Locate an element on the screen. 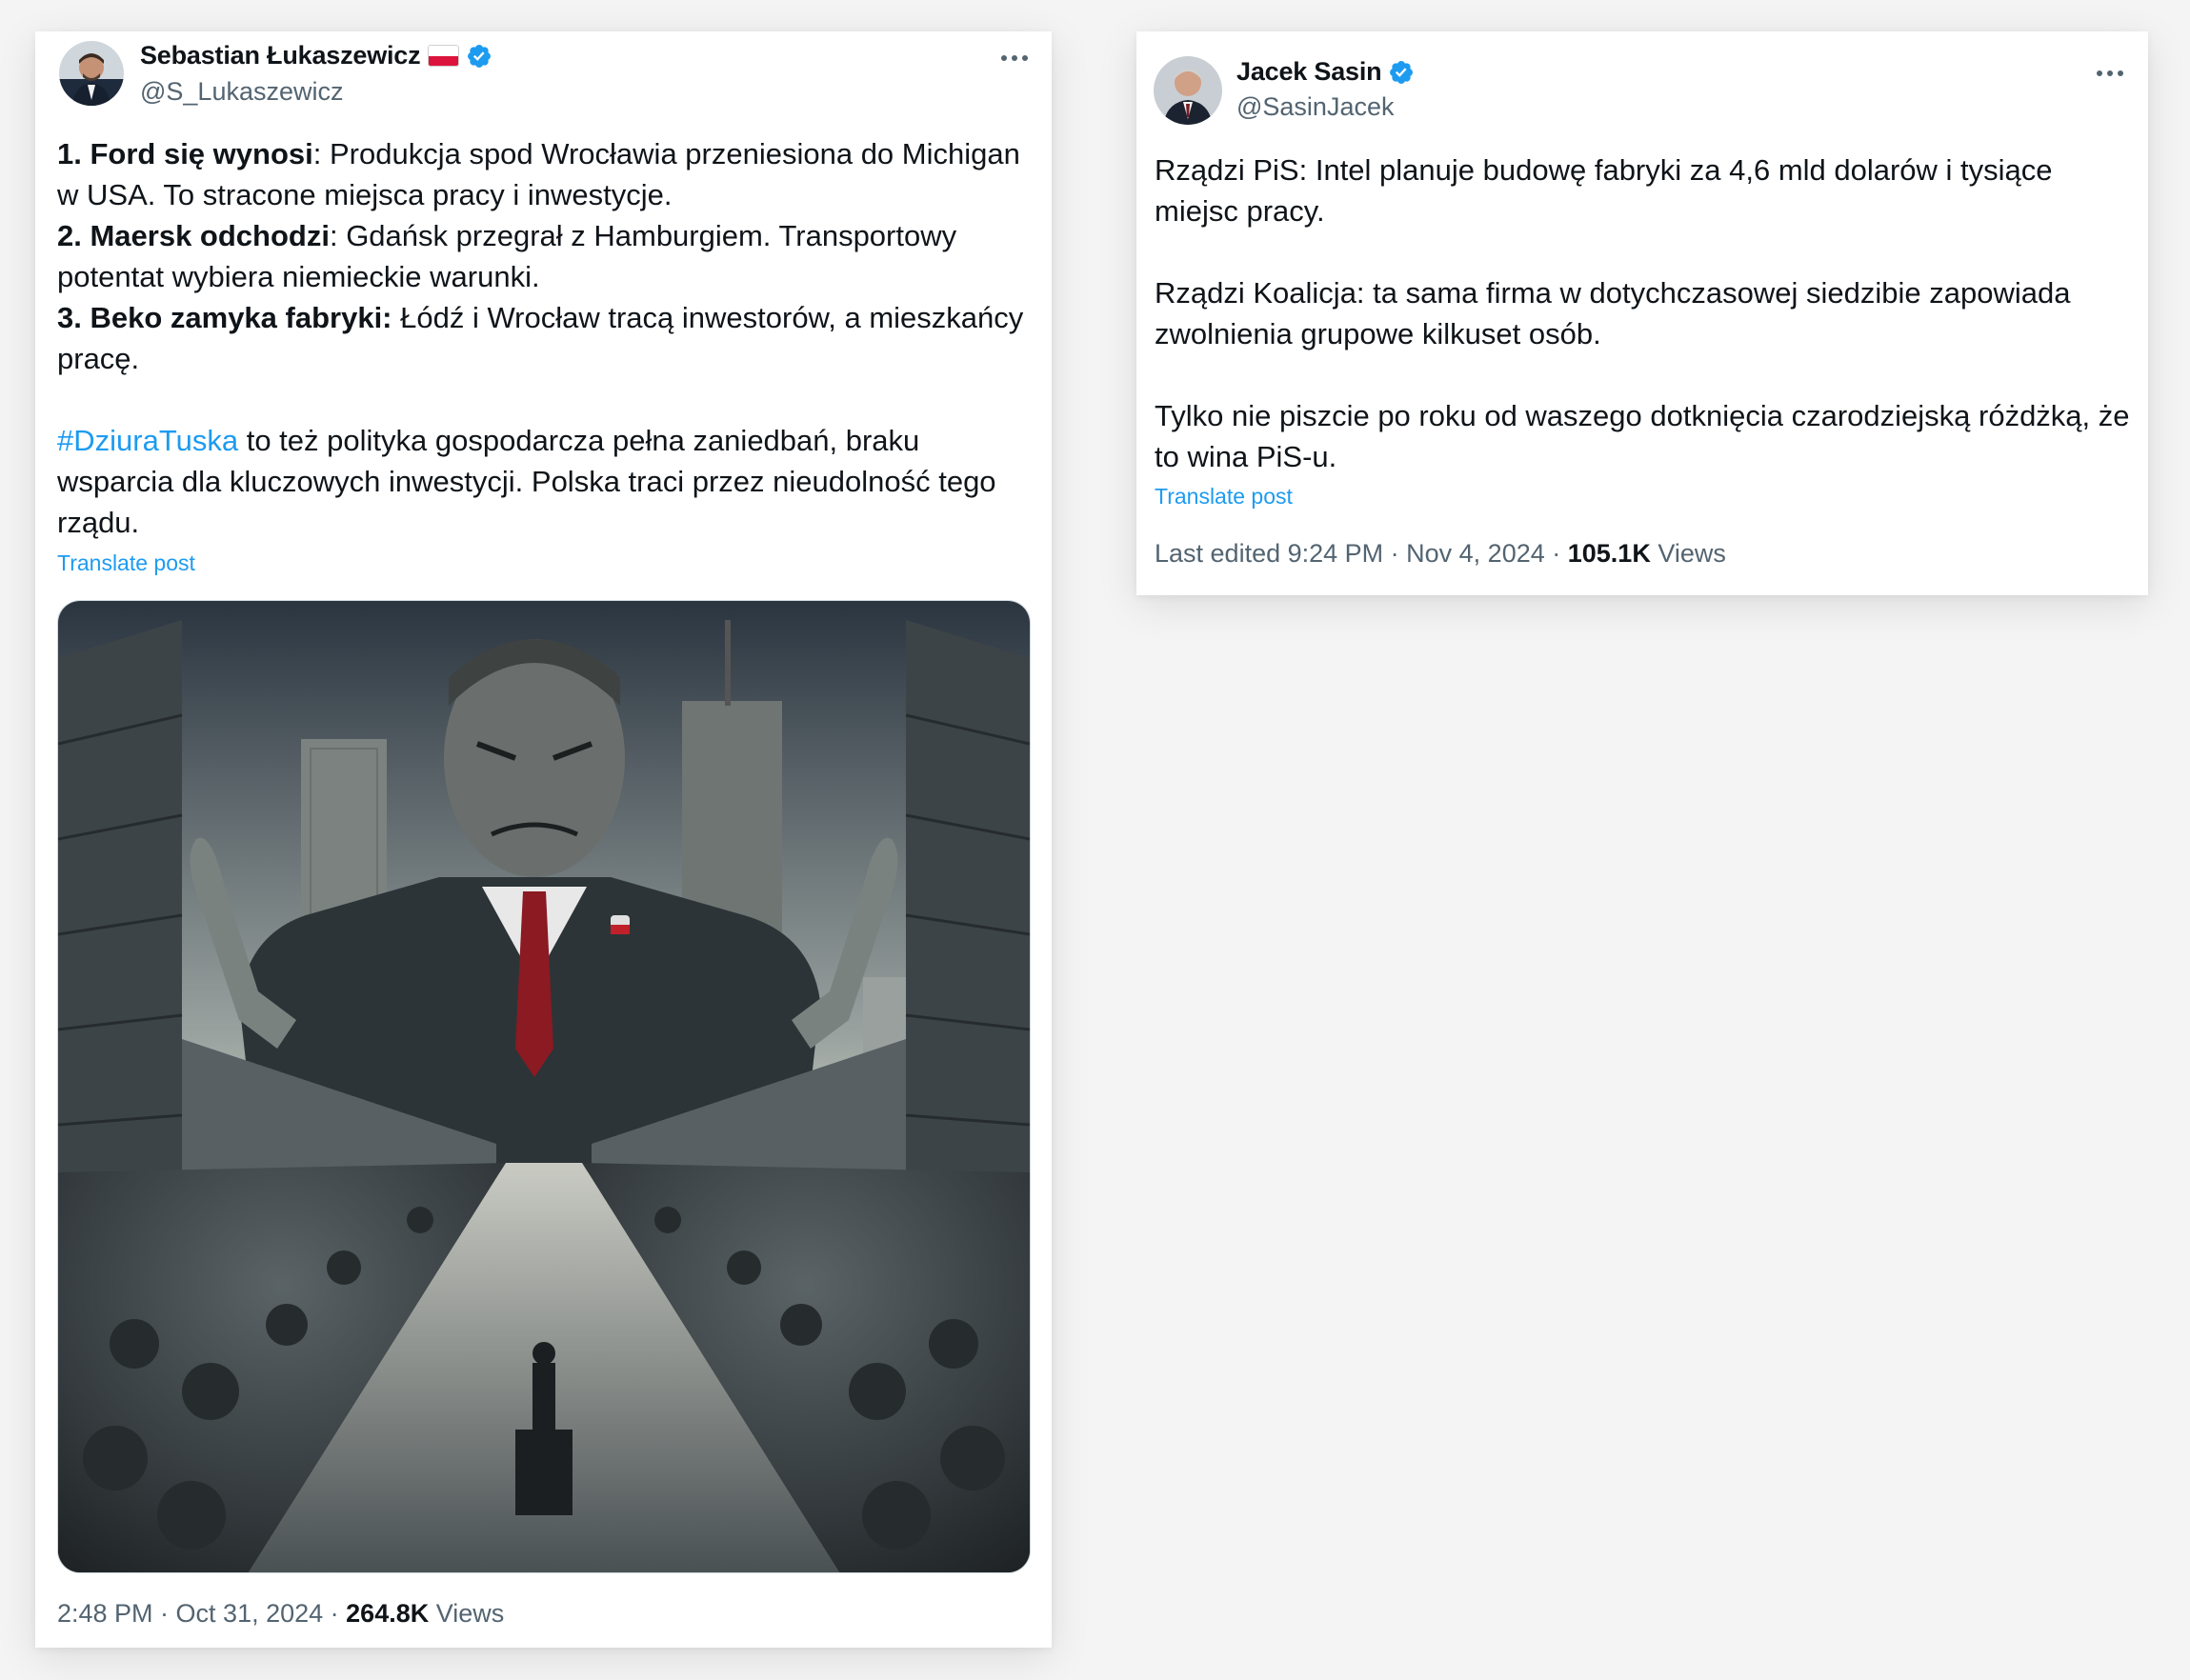 Image resolution: width=2190 pixels, height=1680 pixels. author-name-row: Sebastian Łukaszewicz is located at coordinates (316, 55).